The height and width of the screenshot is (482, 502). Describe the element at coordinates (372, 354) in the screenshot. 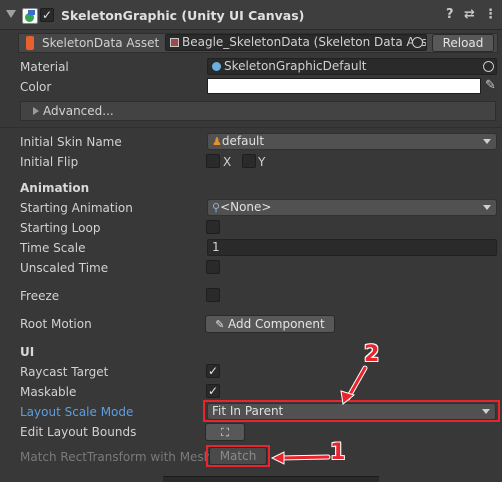

I see `callout-number-2: 2` at that location.